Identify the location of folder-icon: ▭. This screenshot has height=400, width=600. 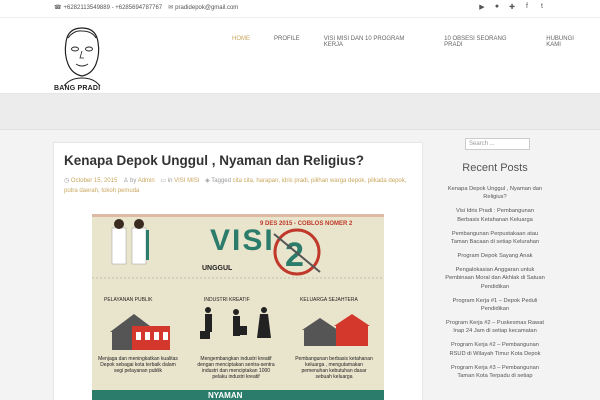
(163, 181).